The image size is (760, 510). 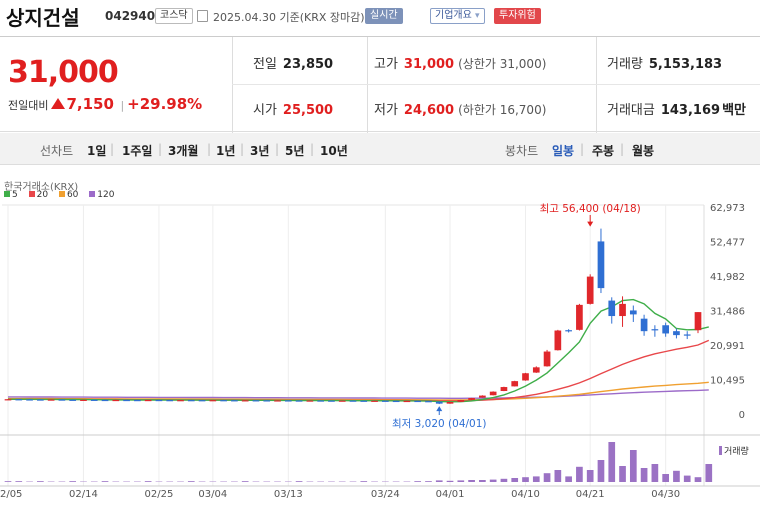 I want to click on y-tick-label: 62,973, so click(x=727, y=208).